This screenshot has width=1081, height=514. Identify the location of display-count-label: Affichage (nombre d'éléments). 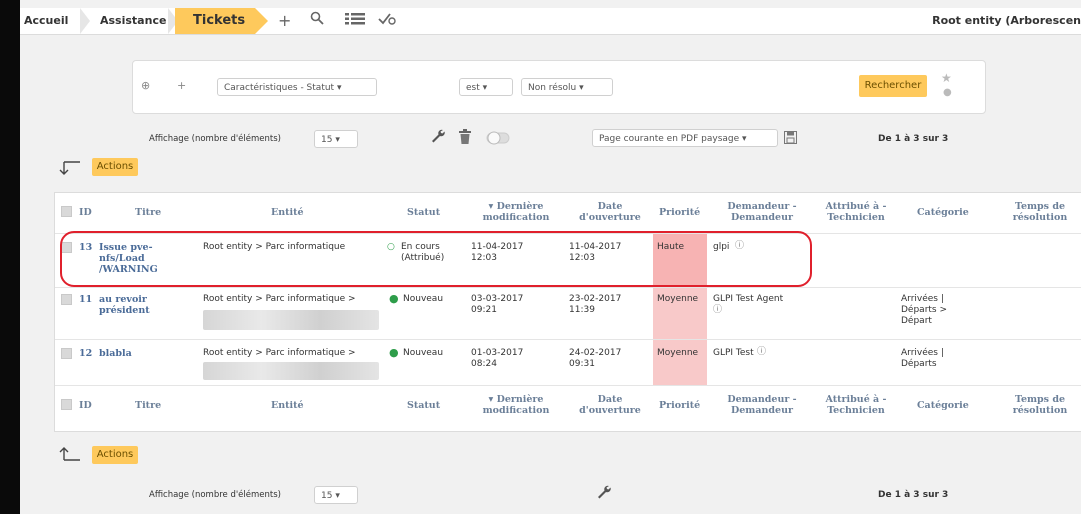
(215, 139).